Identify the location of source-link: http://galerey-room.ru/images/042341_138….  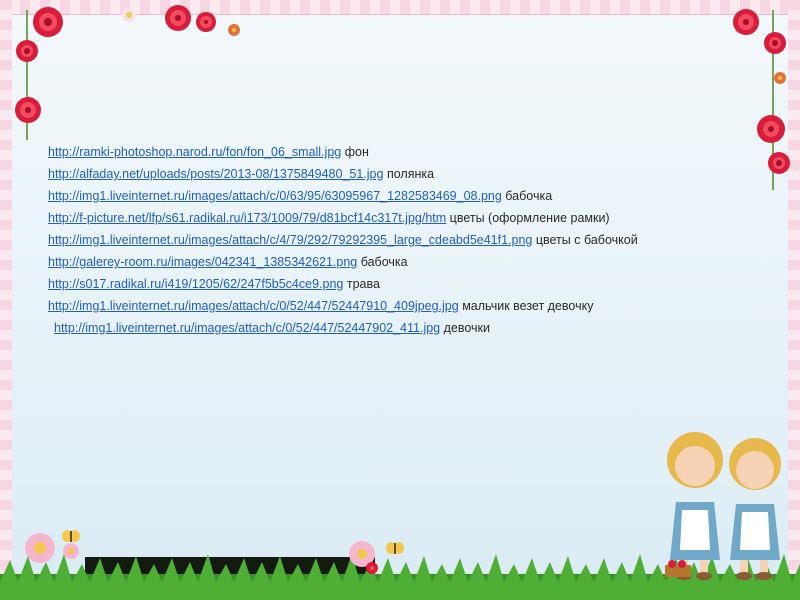
(202, 262).